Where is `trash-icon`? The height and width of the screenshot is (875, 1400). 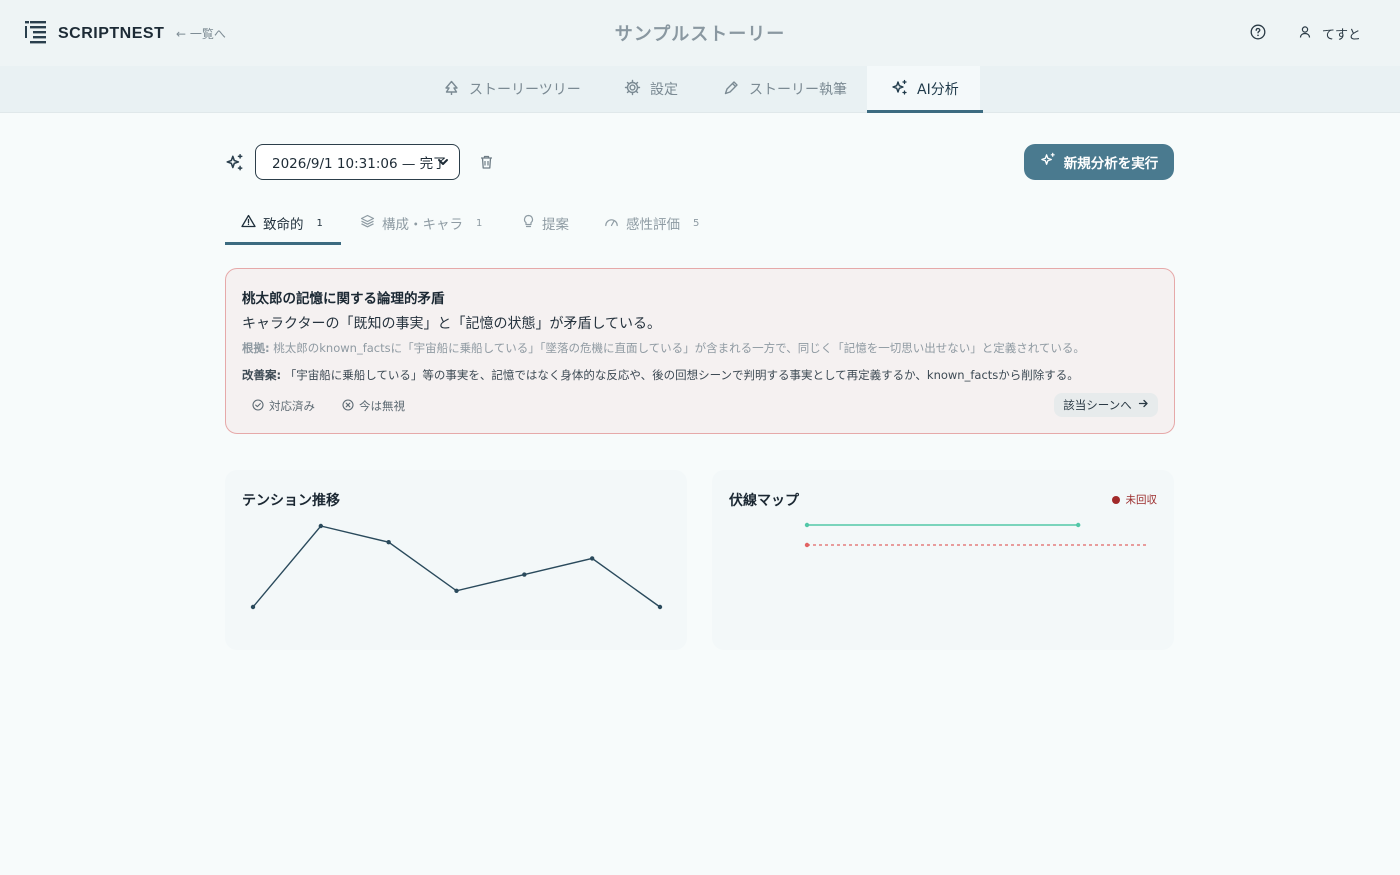 trash-icon is located at coordinates (486, 164).